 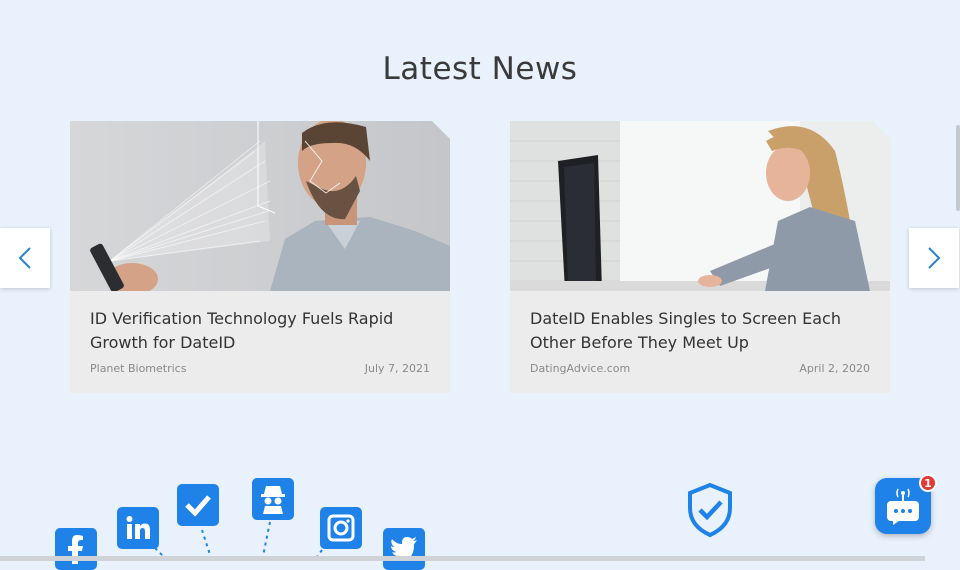 What do you see at coordinates (198, 505) in the screenshot?
I see `verified-check-icon` at bounding box center [198, 505].